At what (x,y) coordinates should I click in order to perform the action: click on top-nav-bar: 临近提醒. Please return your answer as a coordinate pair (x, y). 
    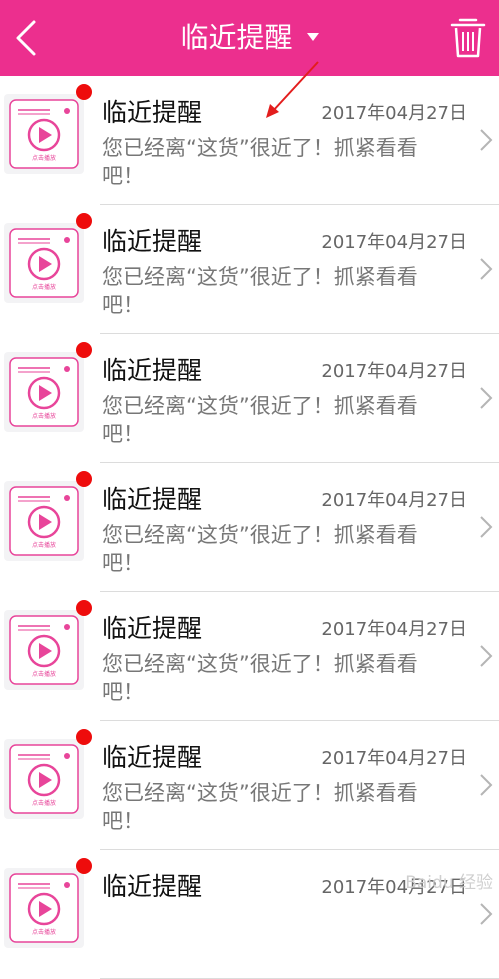
    Looking at the image, I should click on (249, 38).